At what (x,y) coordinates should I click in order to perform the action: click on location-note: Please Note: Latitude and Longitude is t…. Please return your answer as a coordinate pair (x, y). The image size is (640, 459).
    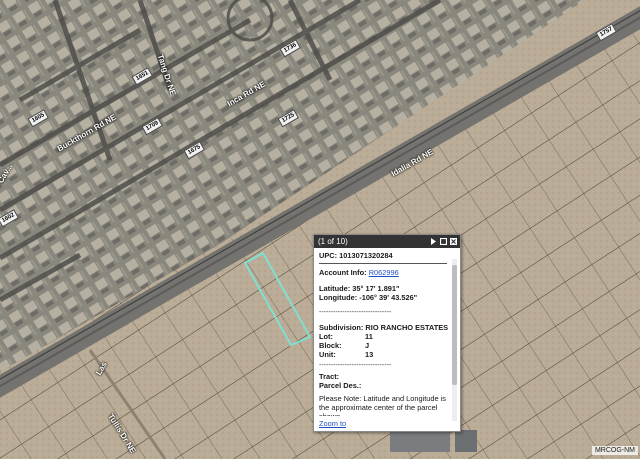
    Looking at the image, I should click on (382, 405).